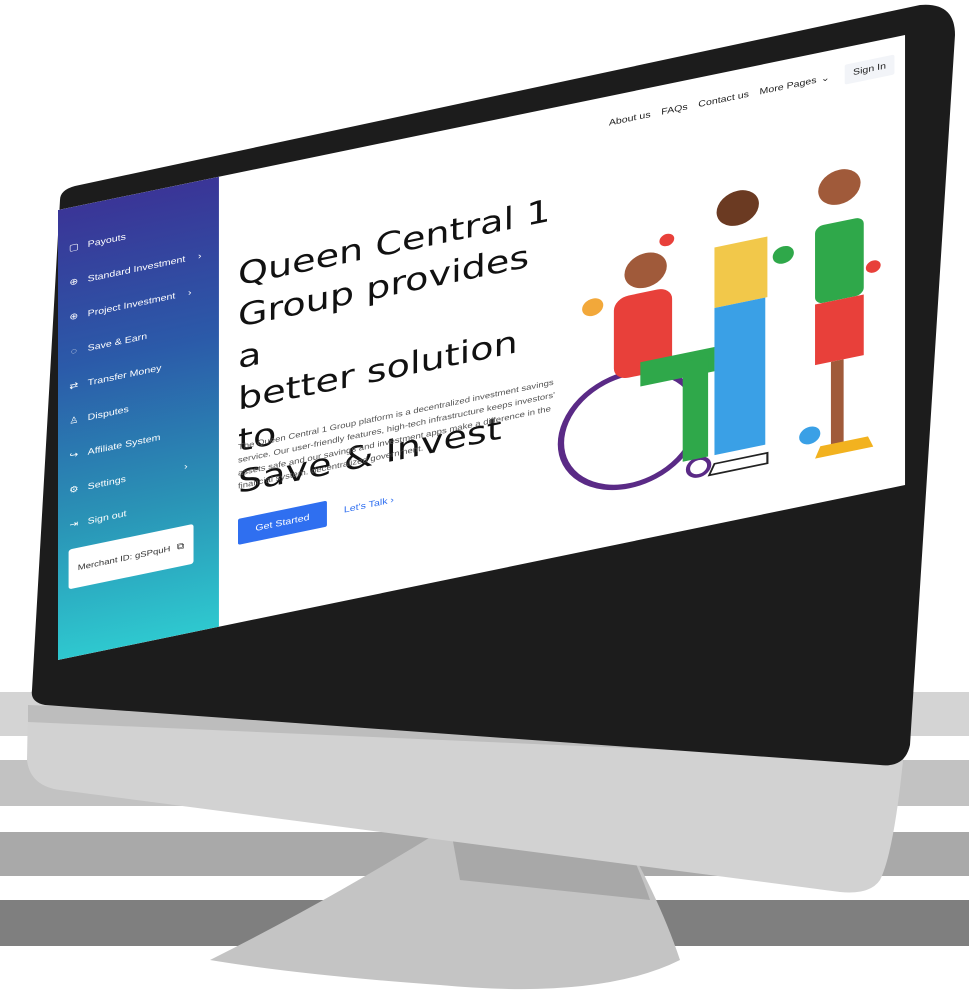  I want to click on sidebar-item-save-earn: ◌ Save & Earn, so click(108, 344).